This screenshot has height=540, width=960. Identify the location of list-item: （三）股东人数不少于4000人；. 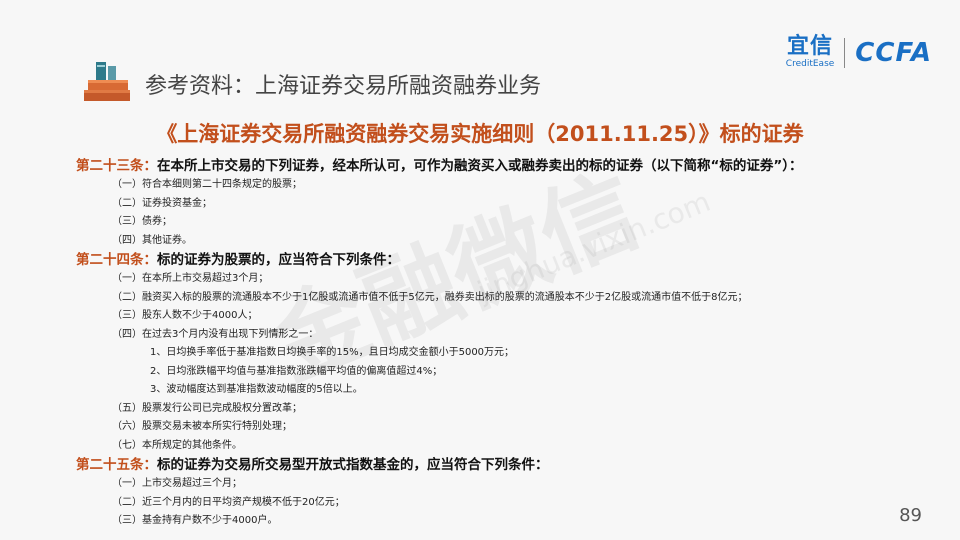
(185, 315).